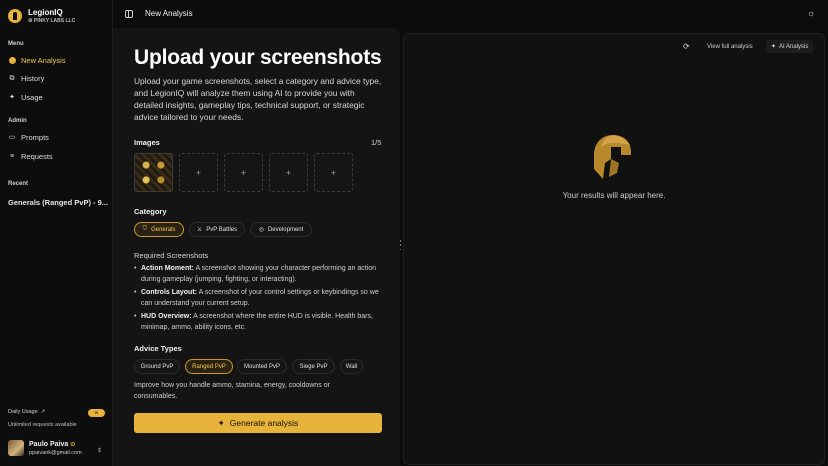 Image resolution: width=828 pixels, height=466 pixels. Describe the element at coordinates (32, 97) in the screenshot. I see `sidebar-item-label: Usage` at that location.